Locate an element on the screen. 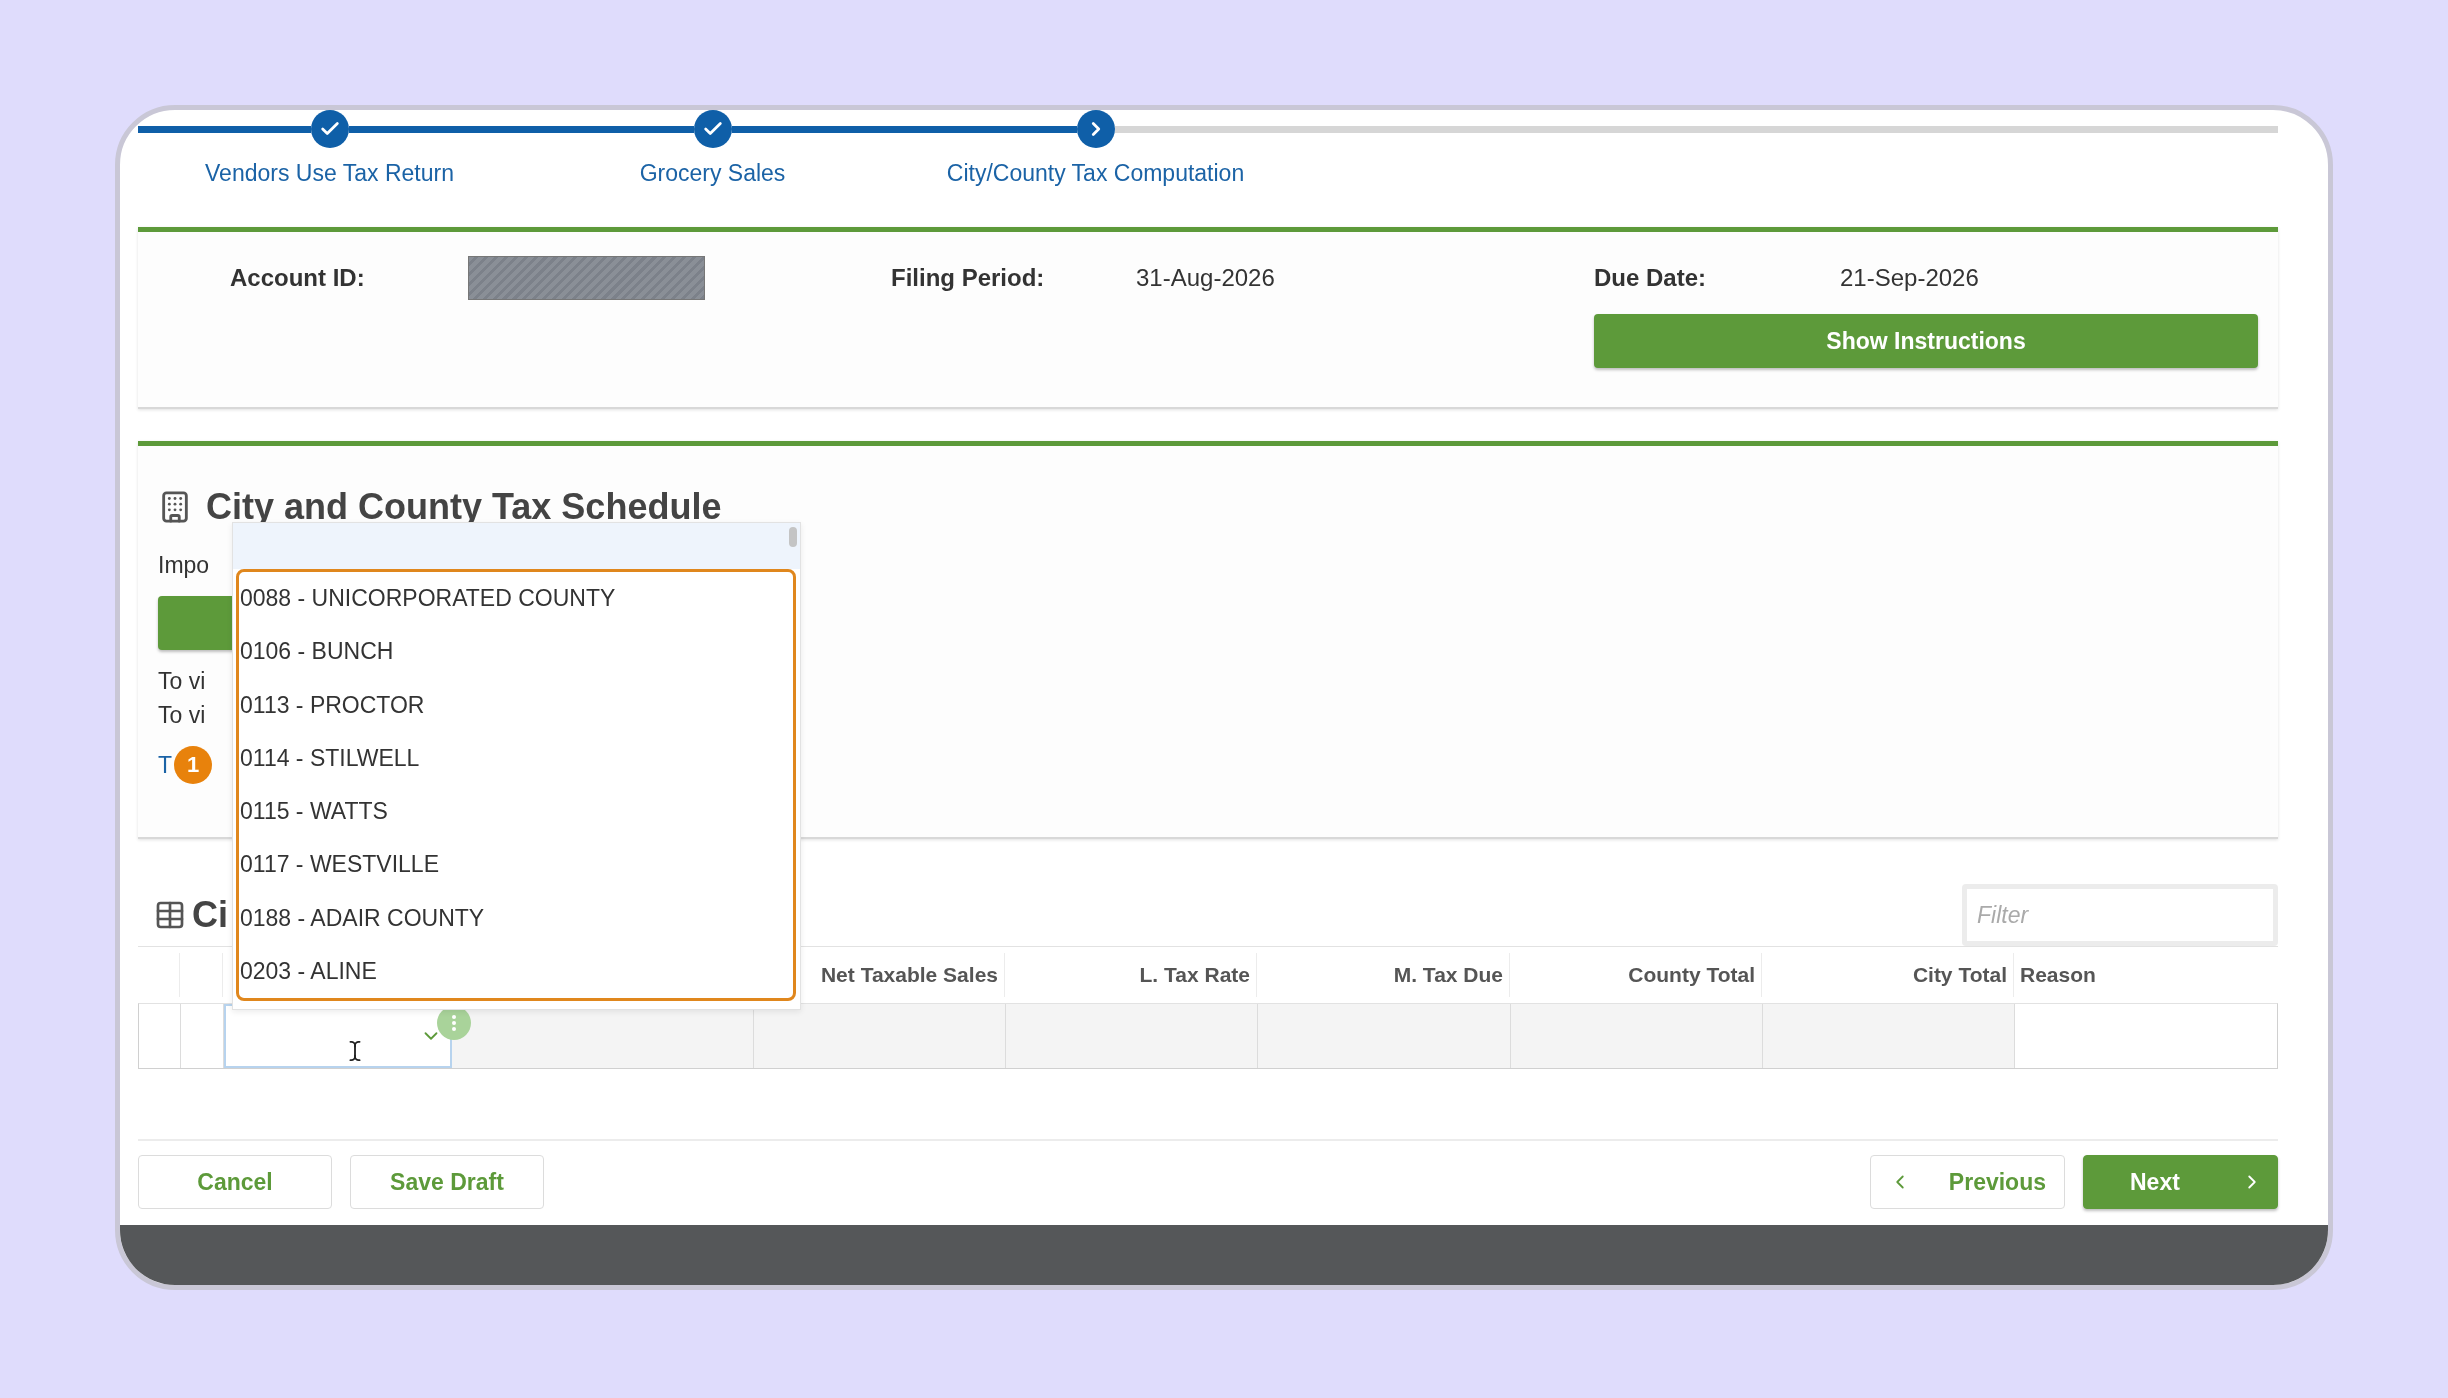  next-button: Next is located at coordinates (2180, 1182).